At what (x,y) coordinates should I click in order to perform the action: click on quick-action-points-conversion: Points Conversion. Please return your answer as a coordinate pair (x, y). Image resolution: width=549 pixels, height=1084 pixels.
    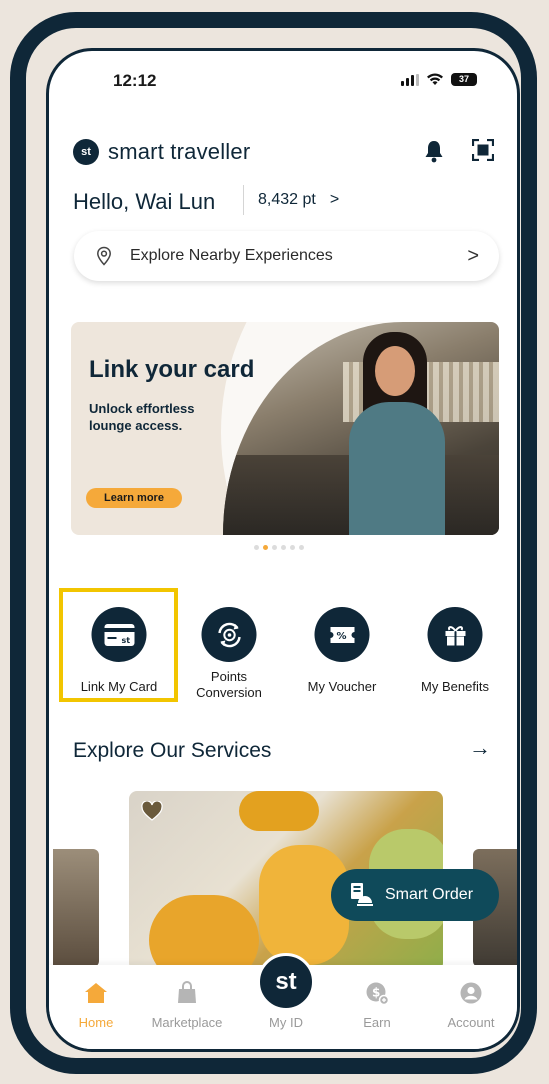
    Looking at the image, I should click on (229, 653).